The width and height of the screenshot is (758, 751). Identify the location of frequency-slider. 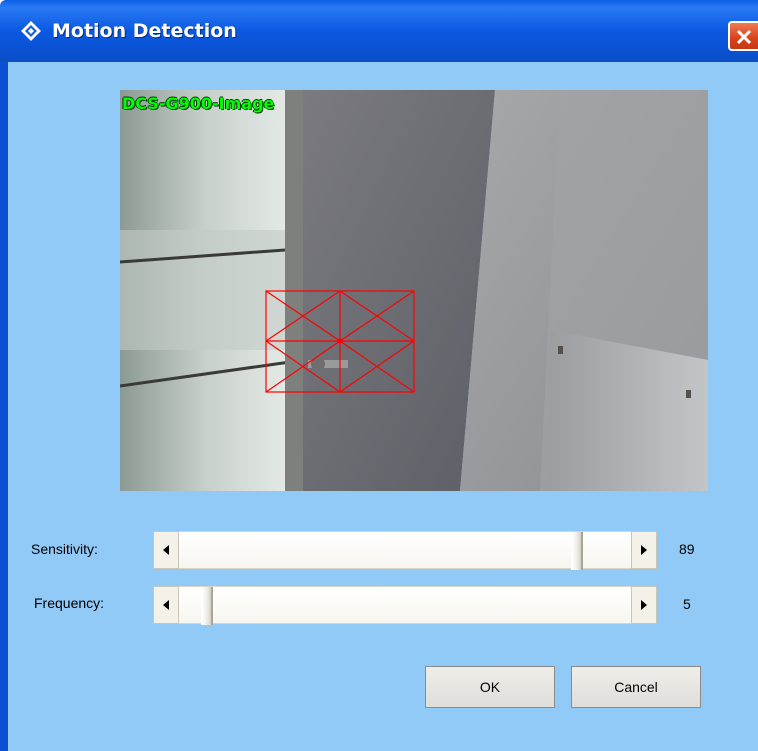
(405, 605).